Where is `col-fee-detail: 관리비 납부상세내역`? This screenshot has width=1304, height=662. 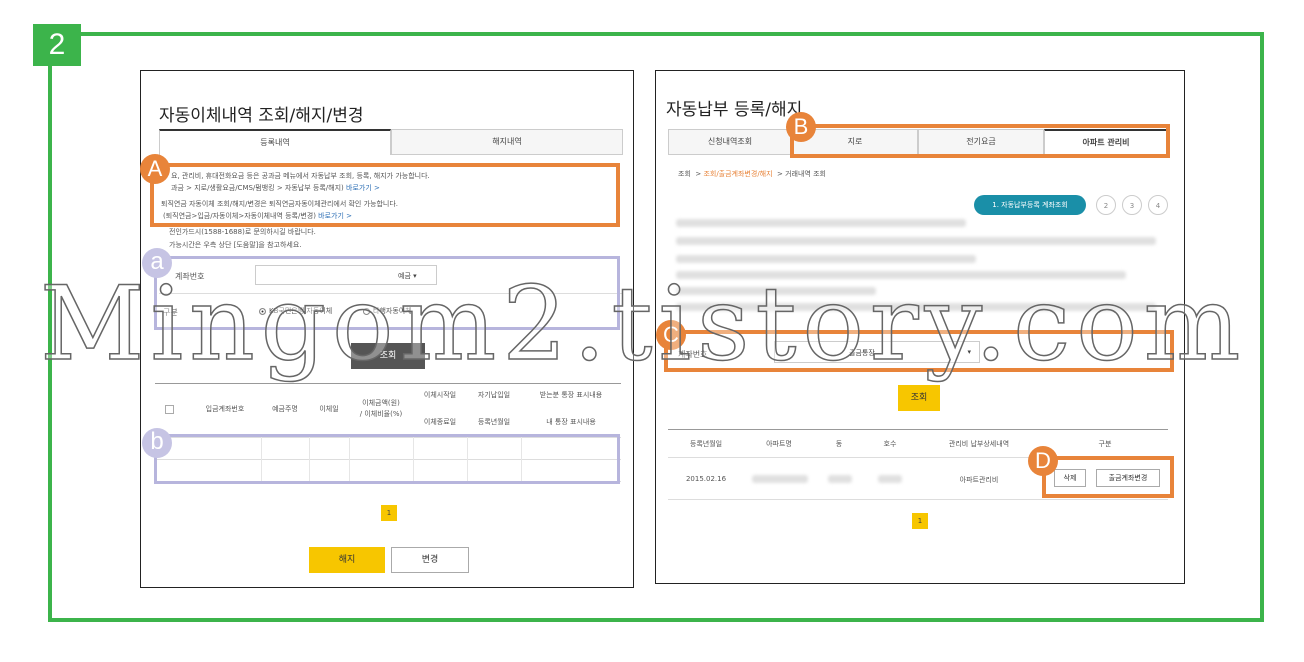 col-fee-detail: 관리비 납부상세내역 is located at coordinates (979, 444).